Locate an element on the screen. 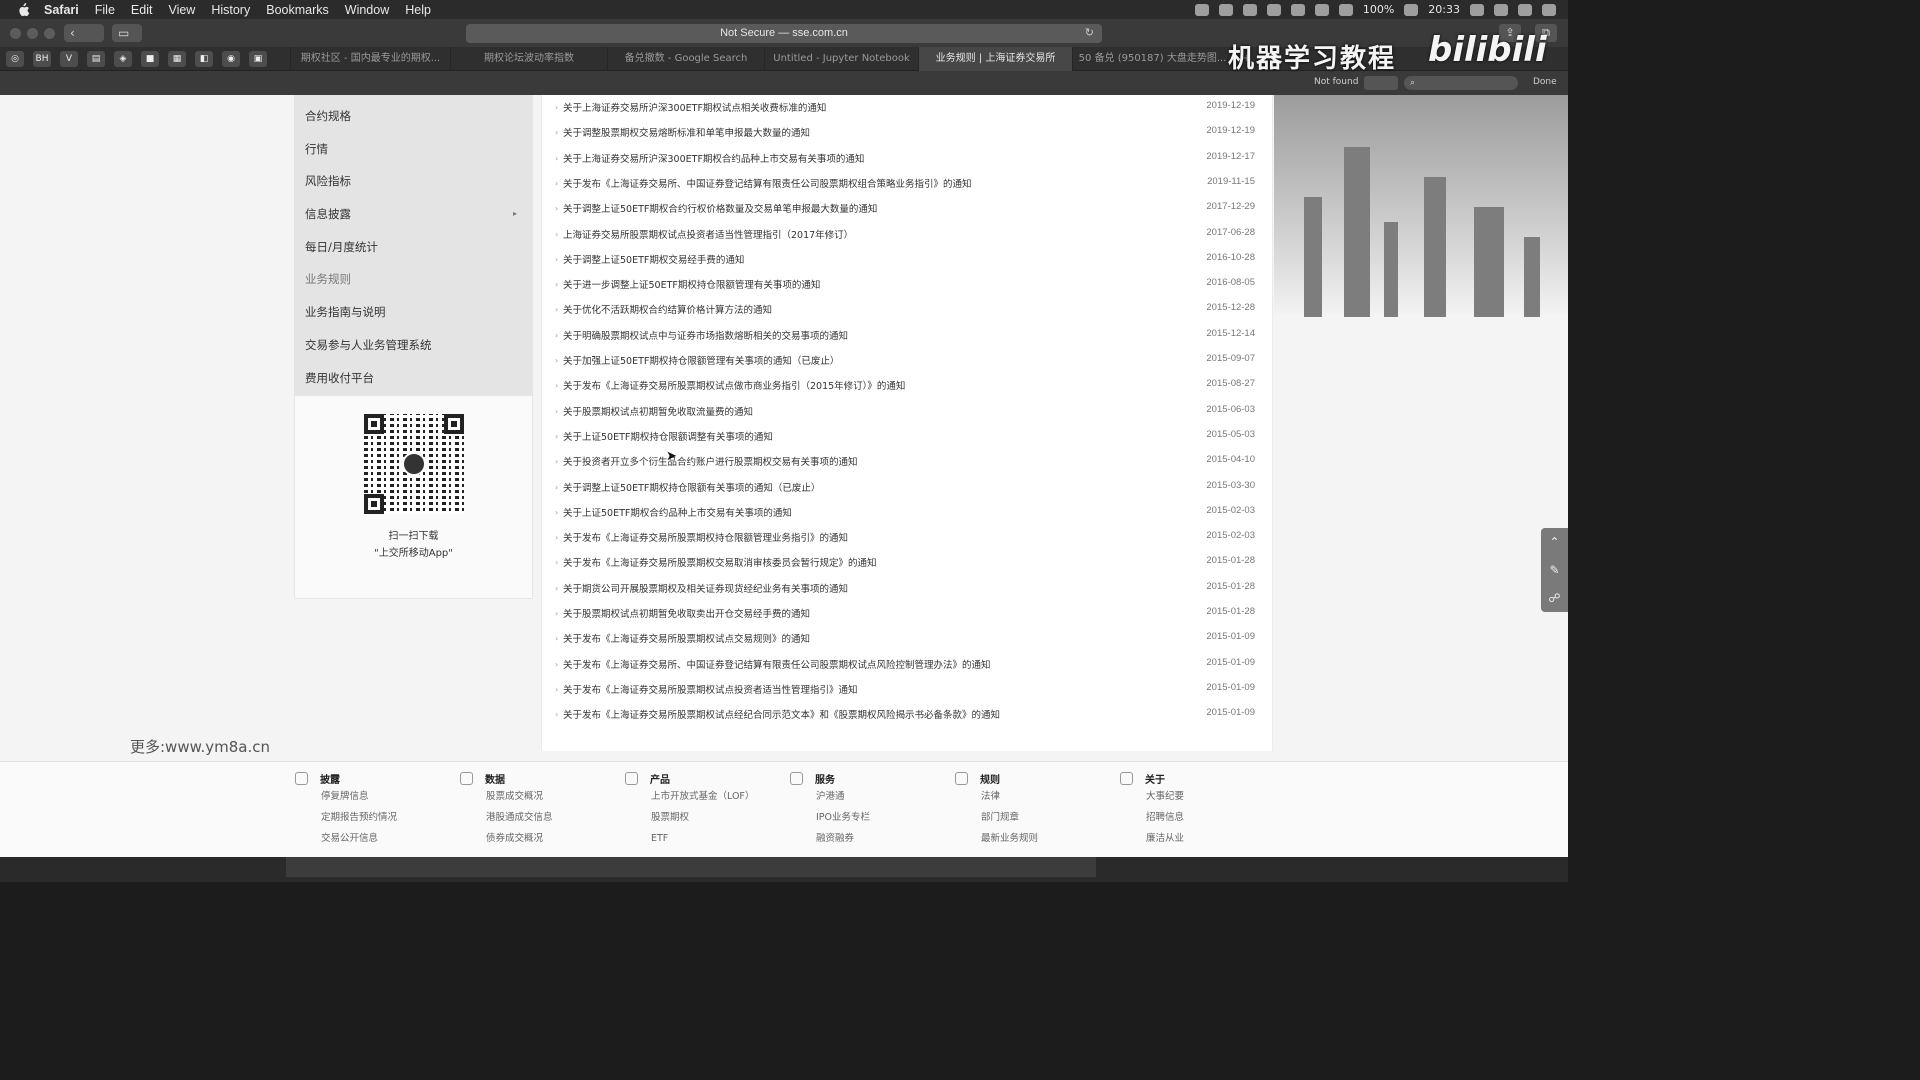  nav-item-guides: 业务指南与说明 is located at coordinates (413, 307).